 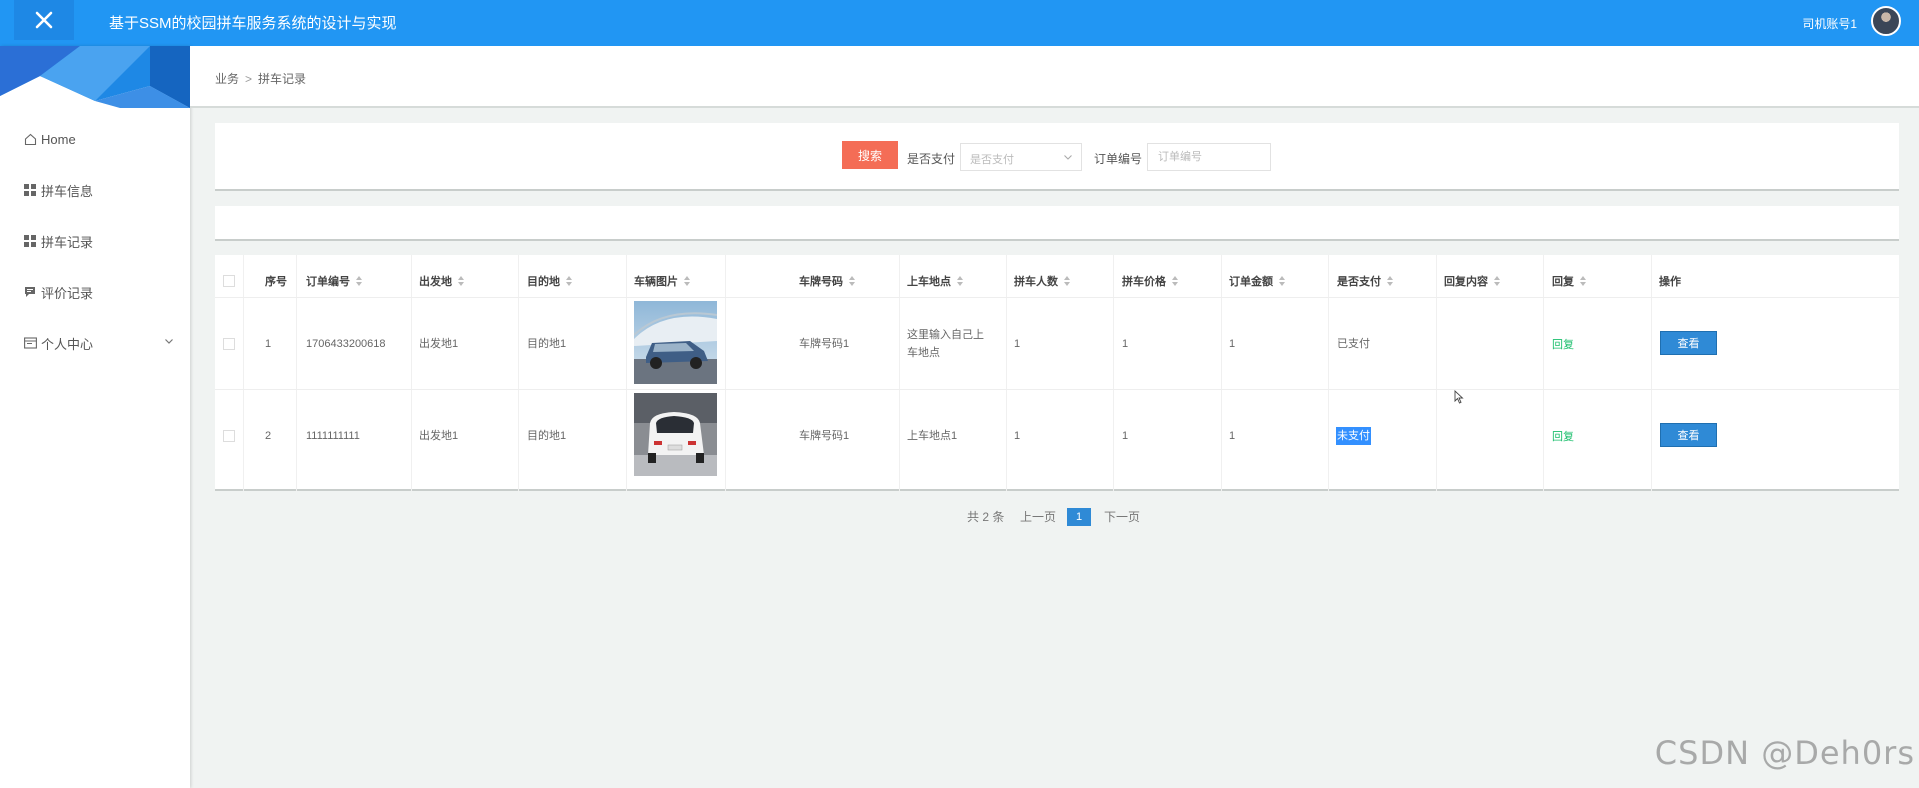 I want to click on cell-index: 2, so click(x=268, y=436).